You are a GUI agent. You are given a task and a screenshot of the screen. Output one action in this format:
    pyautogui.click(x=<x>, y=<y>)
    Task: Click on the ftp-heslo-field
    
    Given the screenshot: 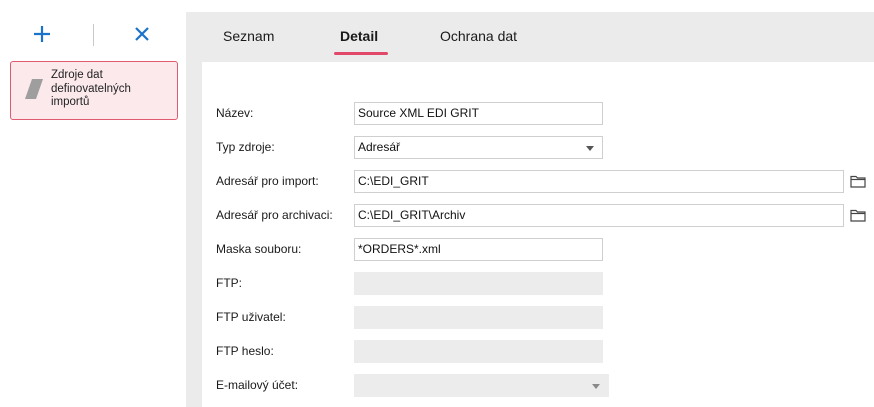 What is the action you would take?
    pyautogui.click(x=478, y=351)
    